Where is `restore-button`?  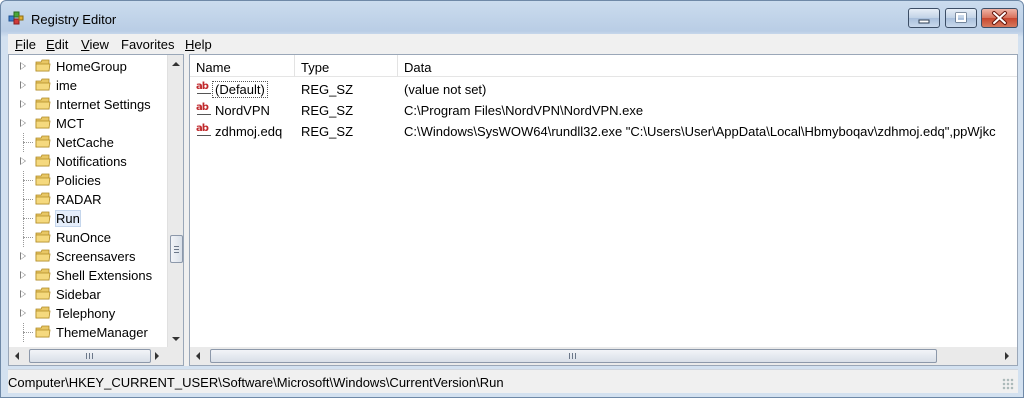 restore-button is located at coordinates (961, 18).